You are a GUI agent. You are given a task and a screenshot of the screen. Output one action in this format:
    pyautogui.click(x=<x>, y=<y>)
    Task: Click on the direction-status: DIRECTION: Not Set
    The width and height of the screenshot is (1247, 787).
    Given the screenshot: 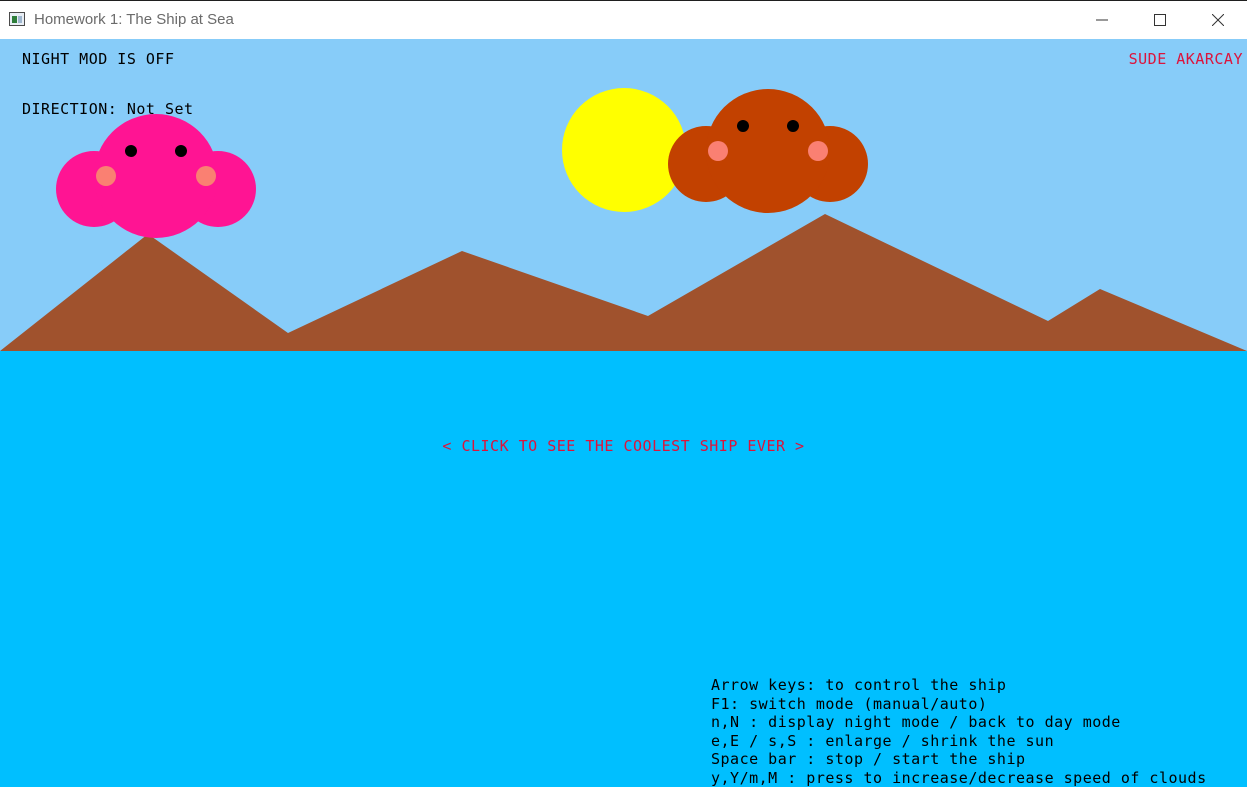 What is the action you would take?
    pyautogui.click(x=108, y=109)
    